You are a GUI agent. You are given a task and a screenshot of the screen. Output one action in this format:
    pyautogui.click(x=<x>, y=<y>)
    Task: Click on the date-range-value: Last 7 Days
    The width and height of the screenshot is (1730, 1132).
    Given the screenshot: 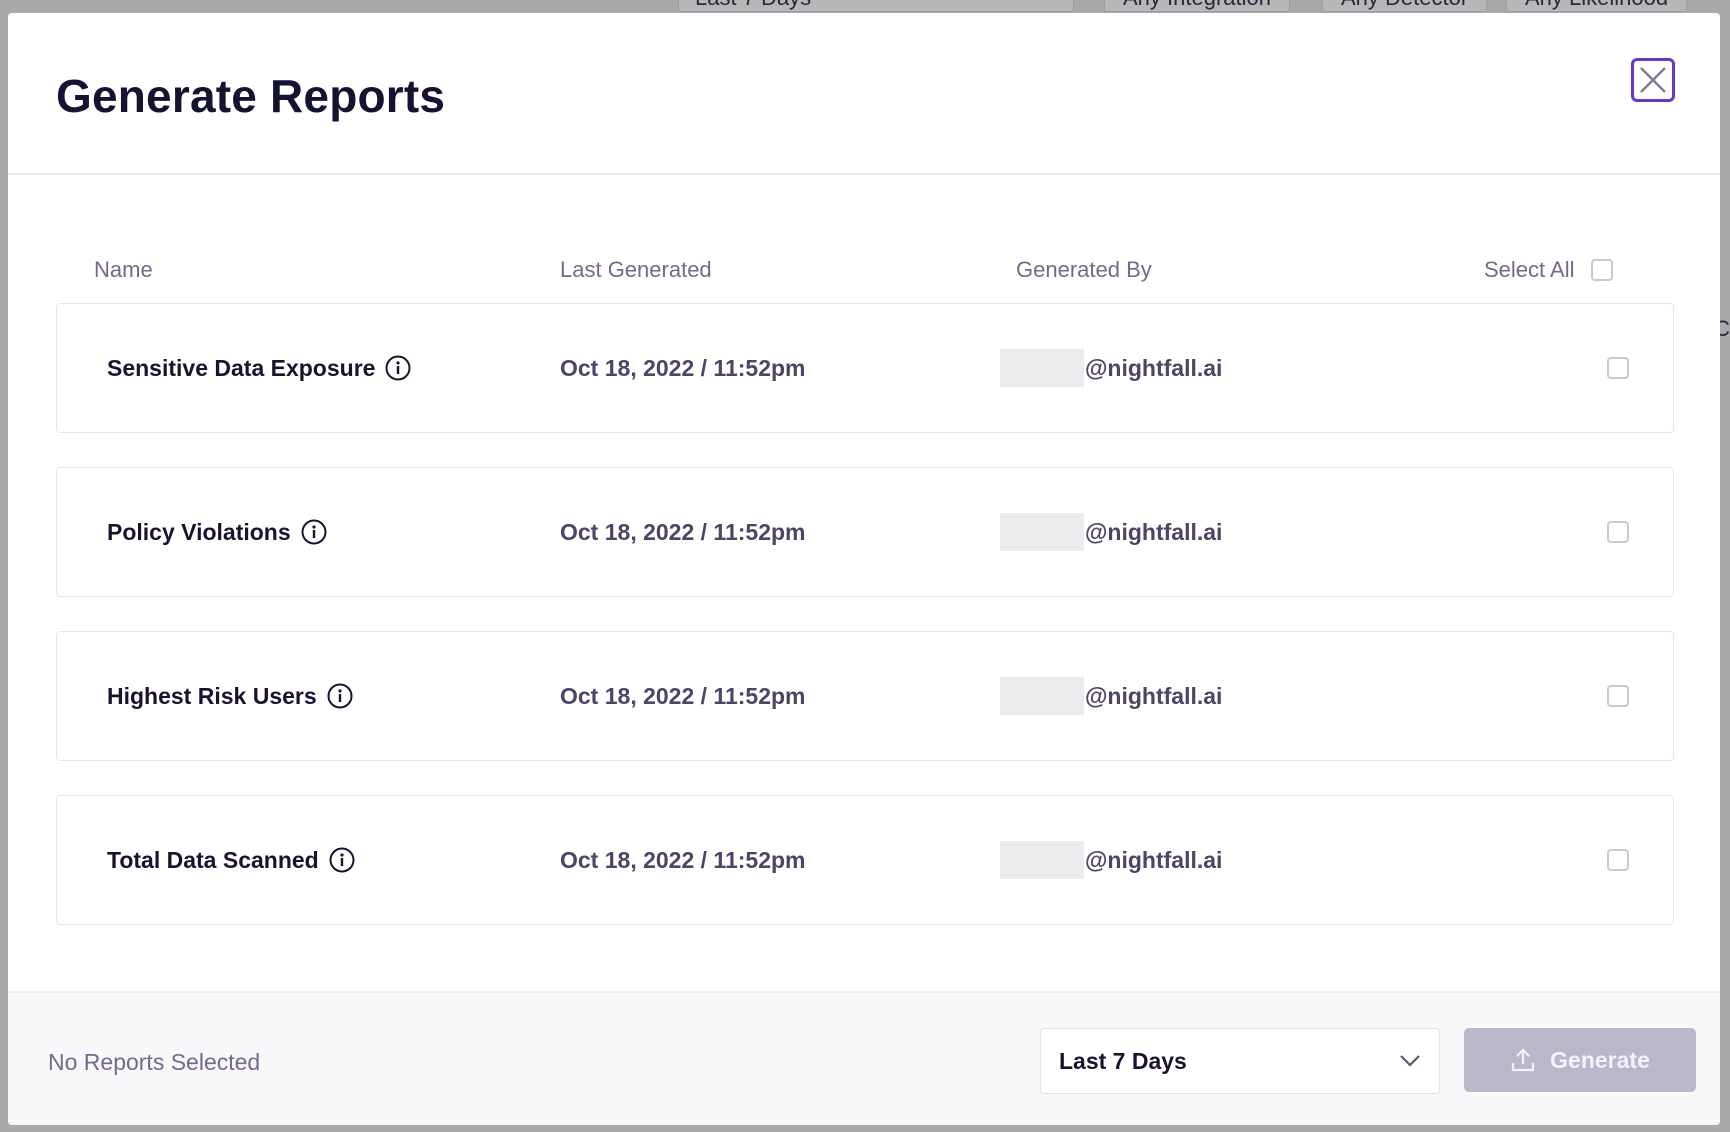 What is the action you would take?
    pyautogui.click(x=1123, y=1060)
    